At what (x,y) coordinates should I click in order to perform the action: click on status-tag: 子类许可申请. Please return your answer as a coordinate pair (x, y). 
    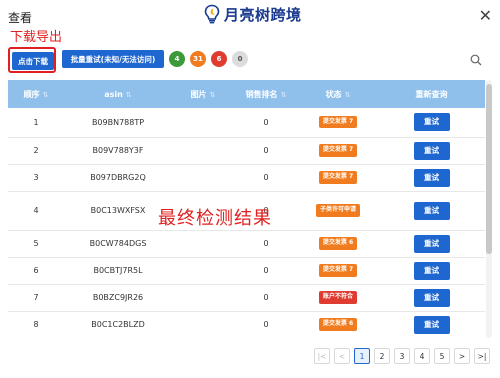
    Looking at the image, I should click on (338, 210).